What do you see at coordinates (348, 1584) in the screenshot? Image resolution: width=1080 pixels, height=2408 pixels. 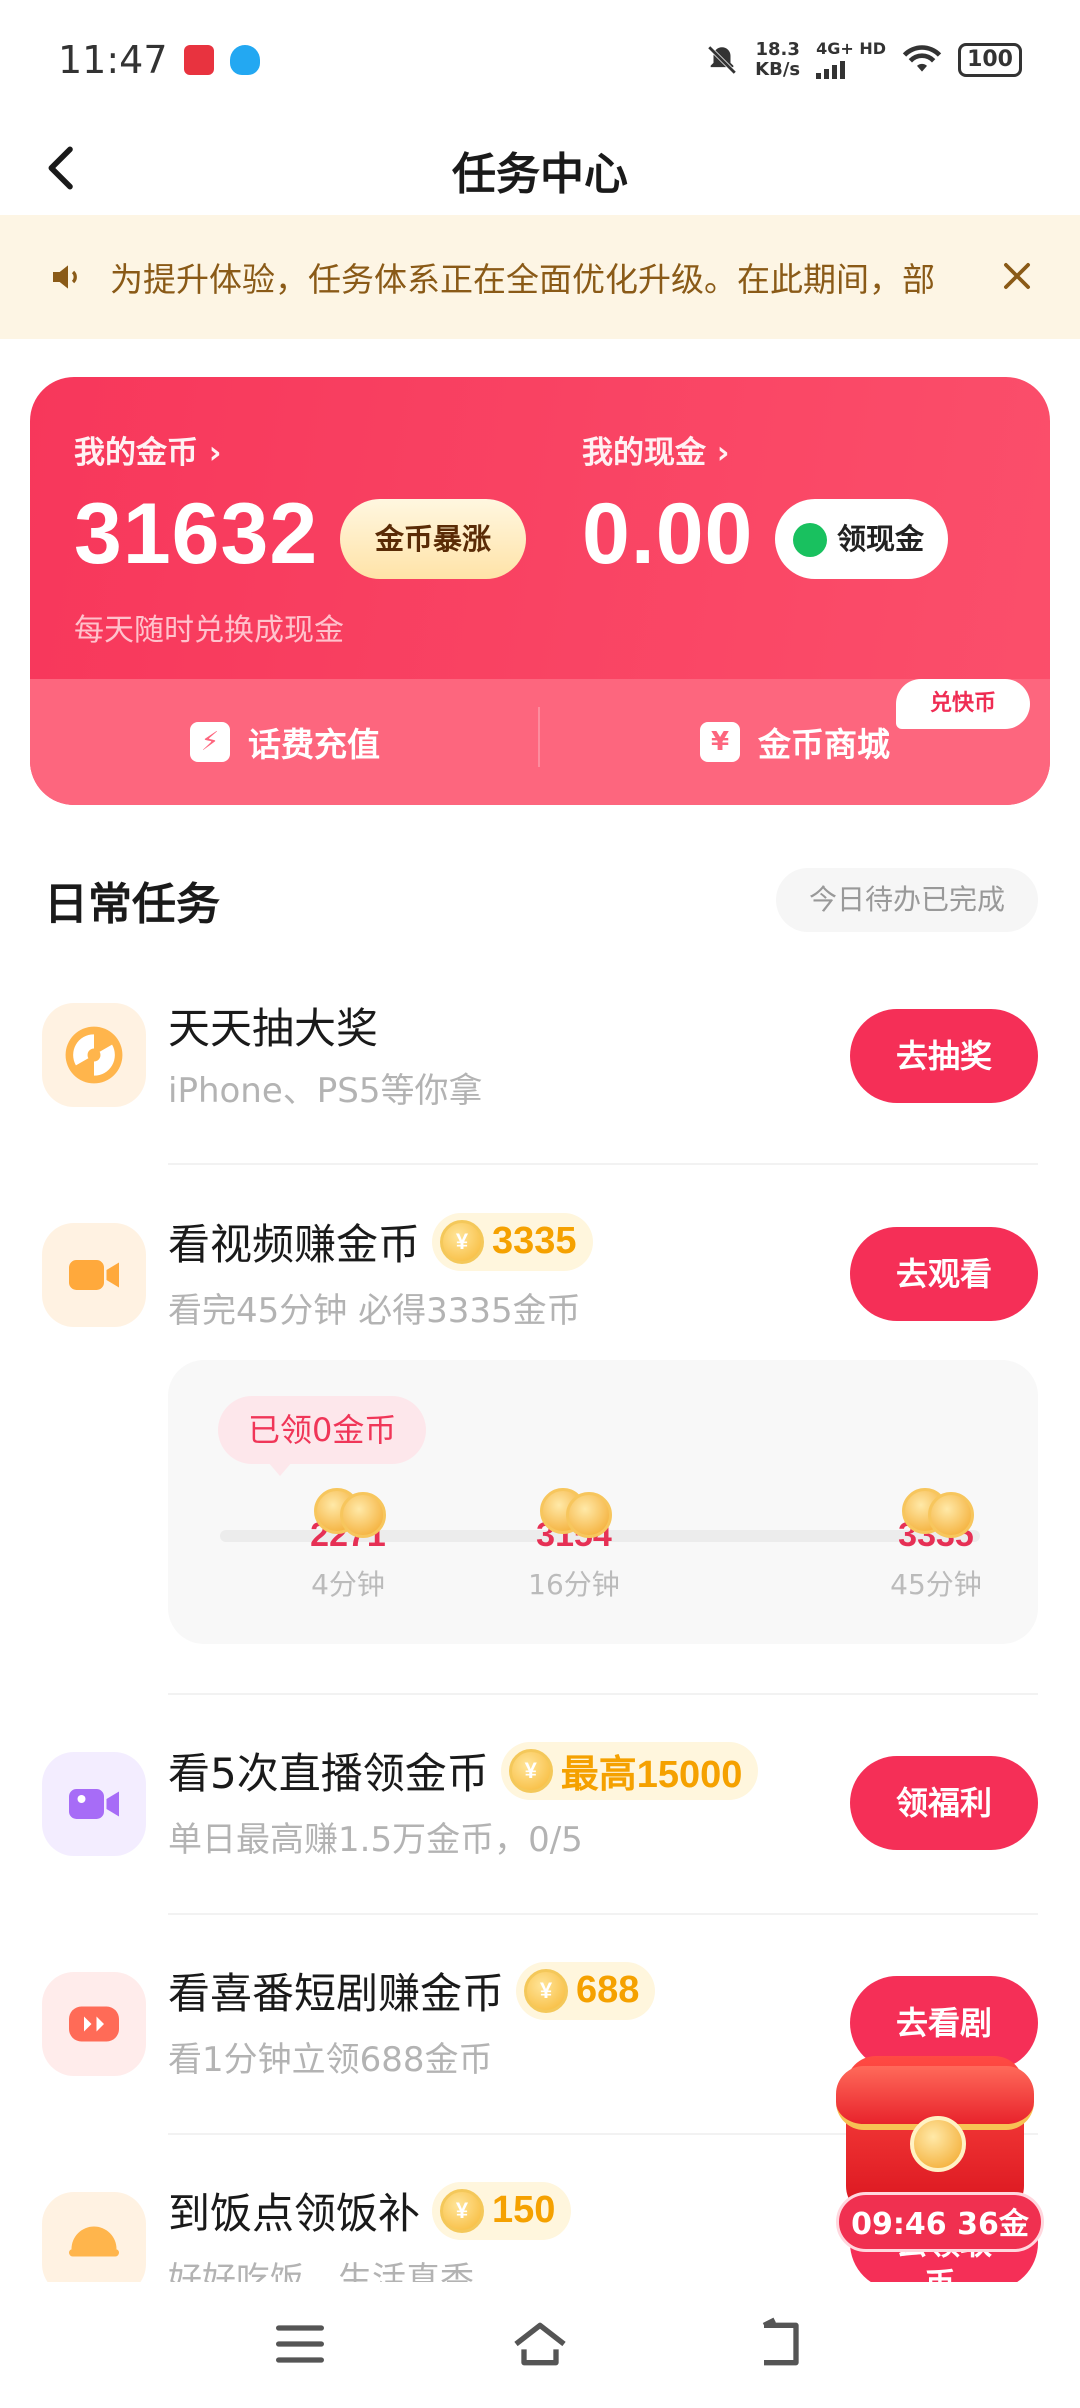 I see `milestone-minutes: 4分钟` at bounding box center [348, 1584].